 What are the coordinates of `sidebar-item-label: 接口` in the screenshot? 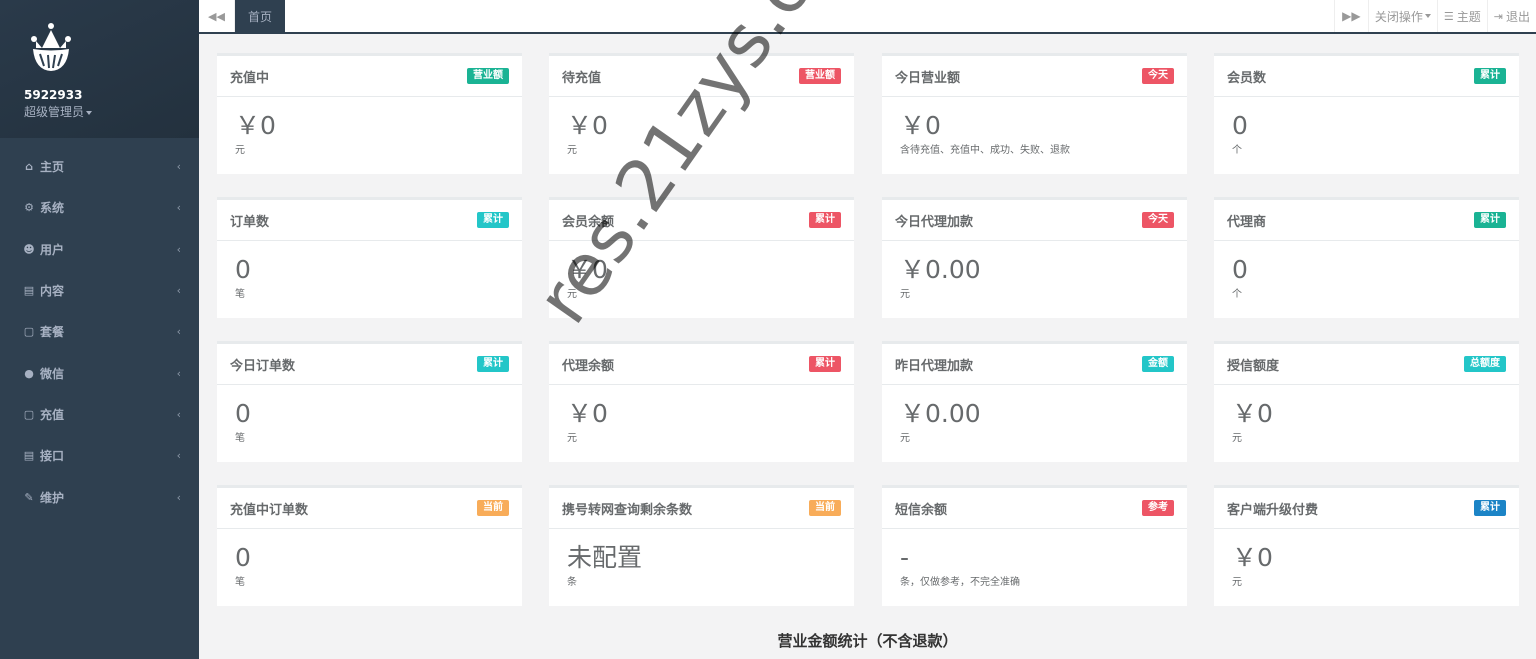 It's located at (52, 456).